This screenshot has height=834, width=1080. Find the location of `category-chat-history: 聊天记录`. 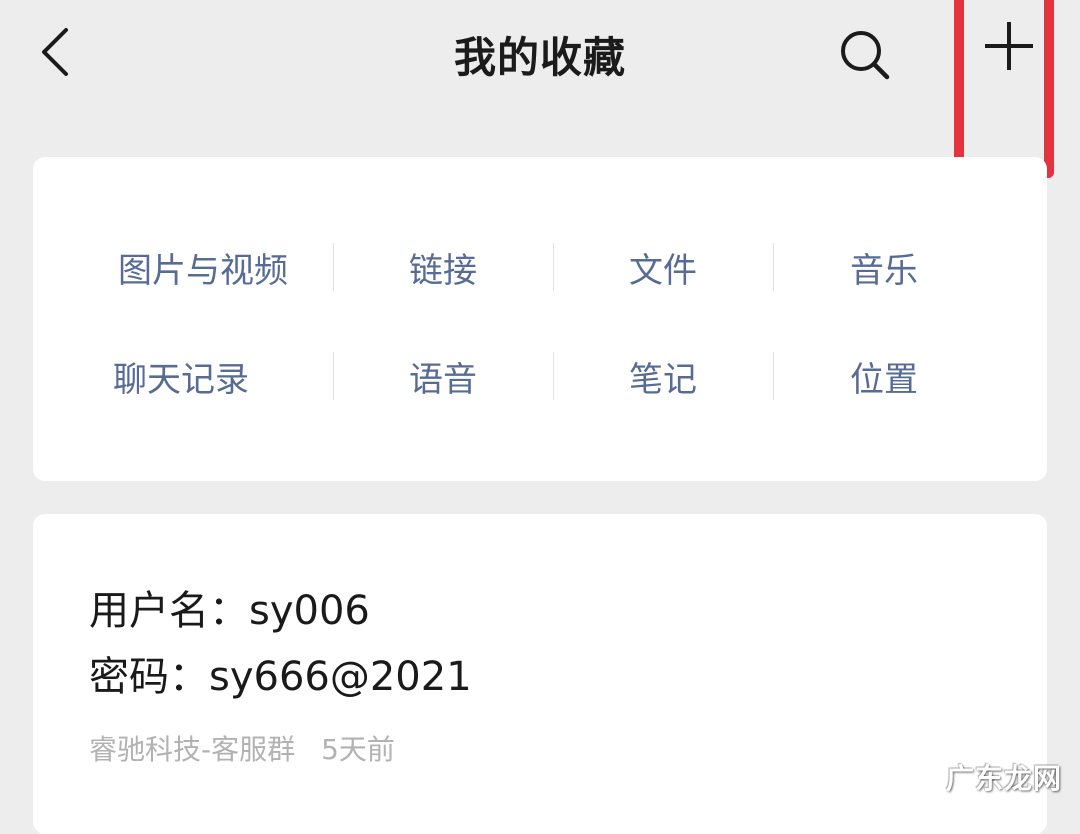

category-chat-history: 聊天记录 is located at coordinates (188, 376).